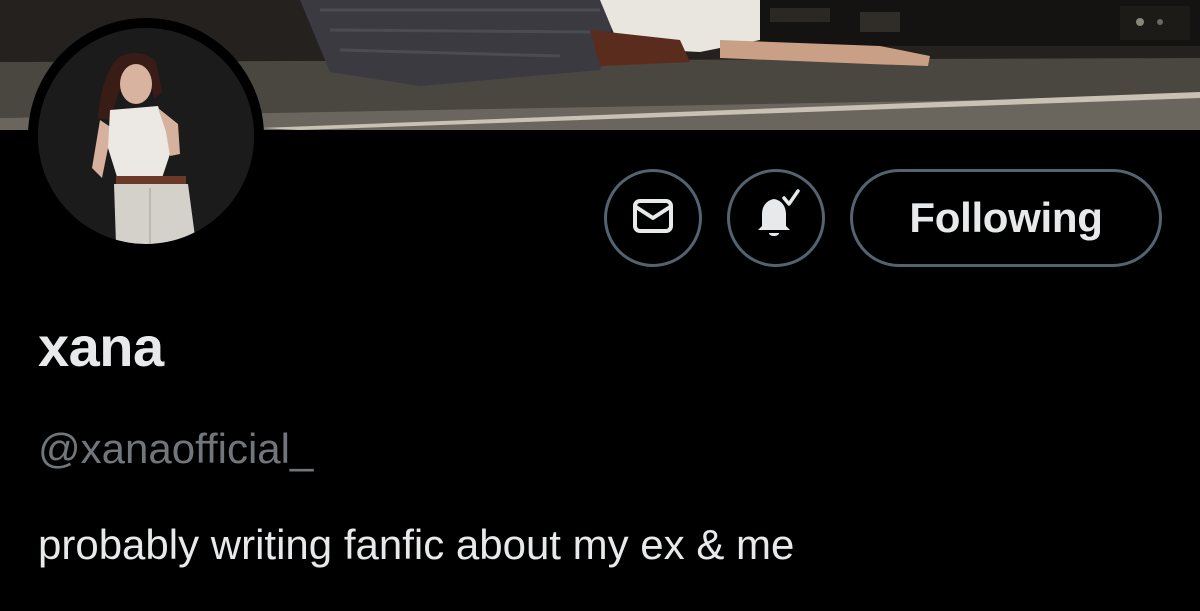  I want to click on avatar-photo, so click(146, 136).